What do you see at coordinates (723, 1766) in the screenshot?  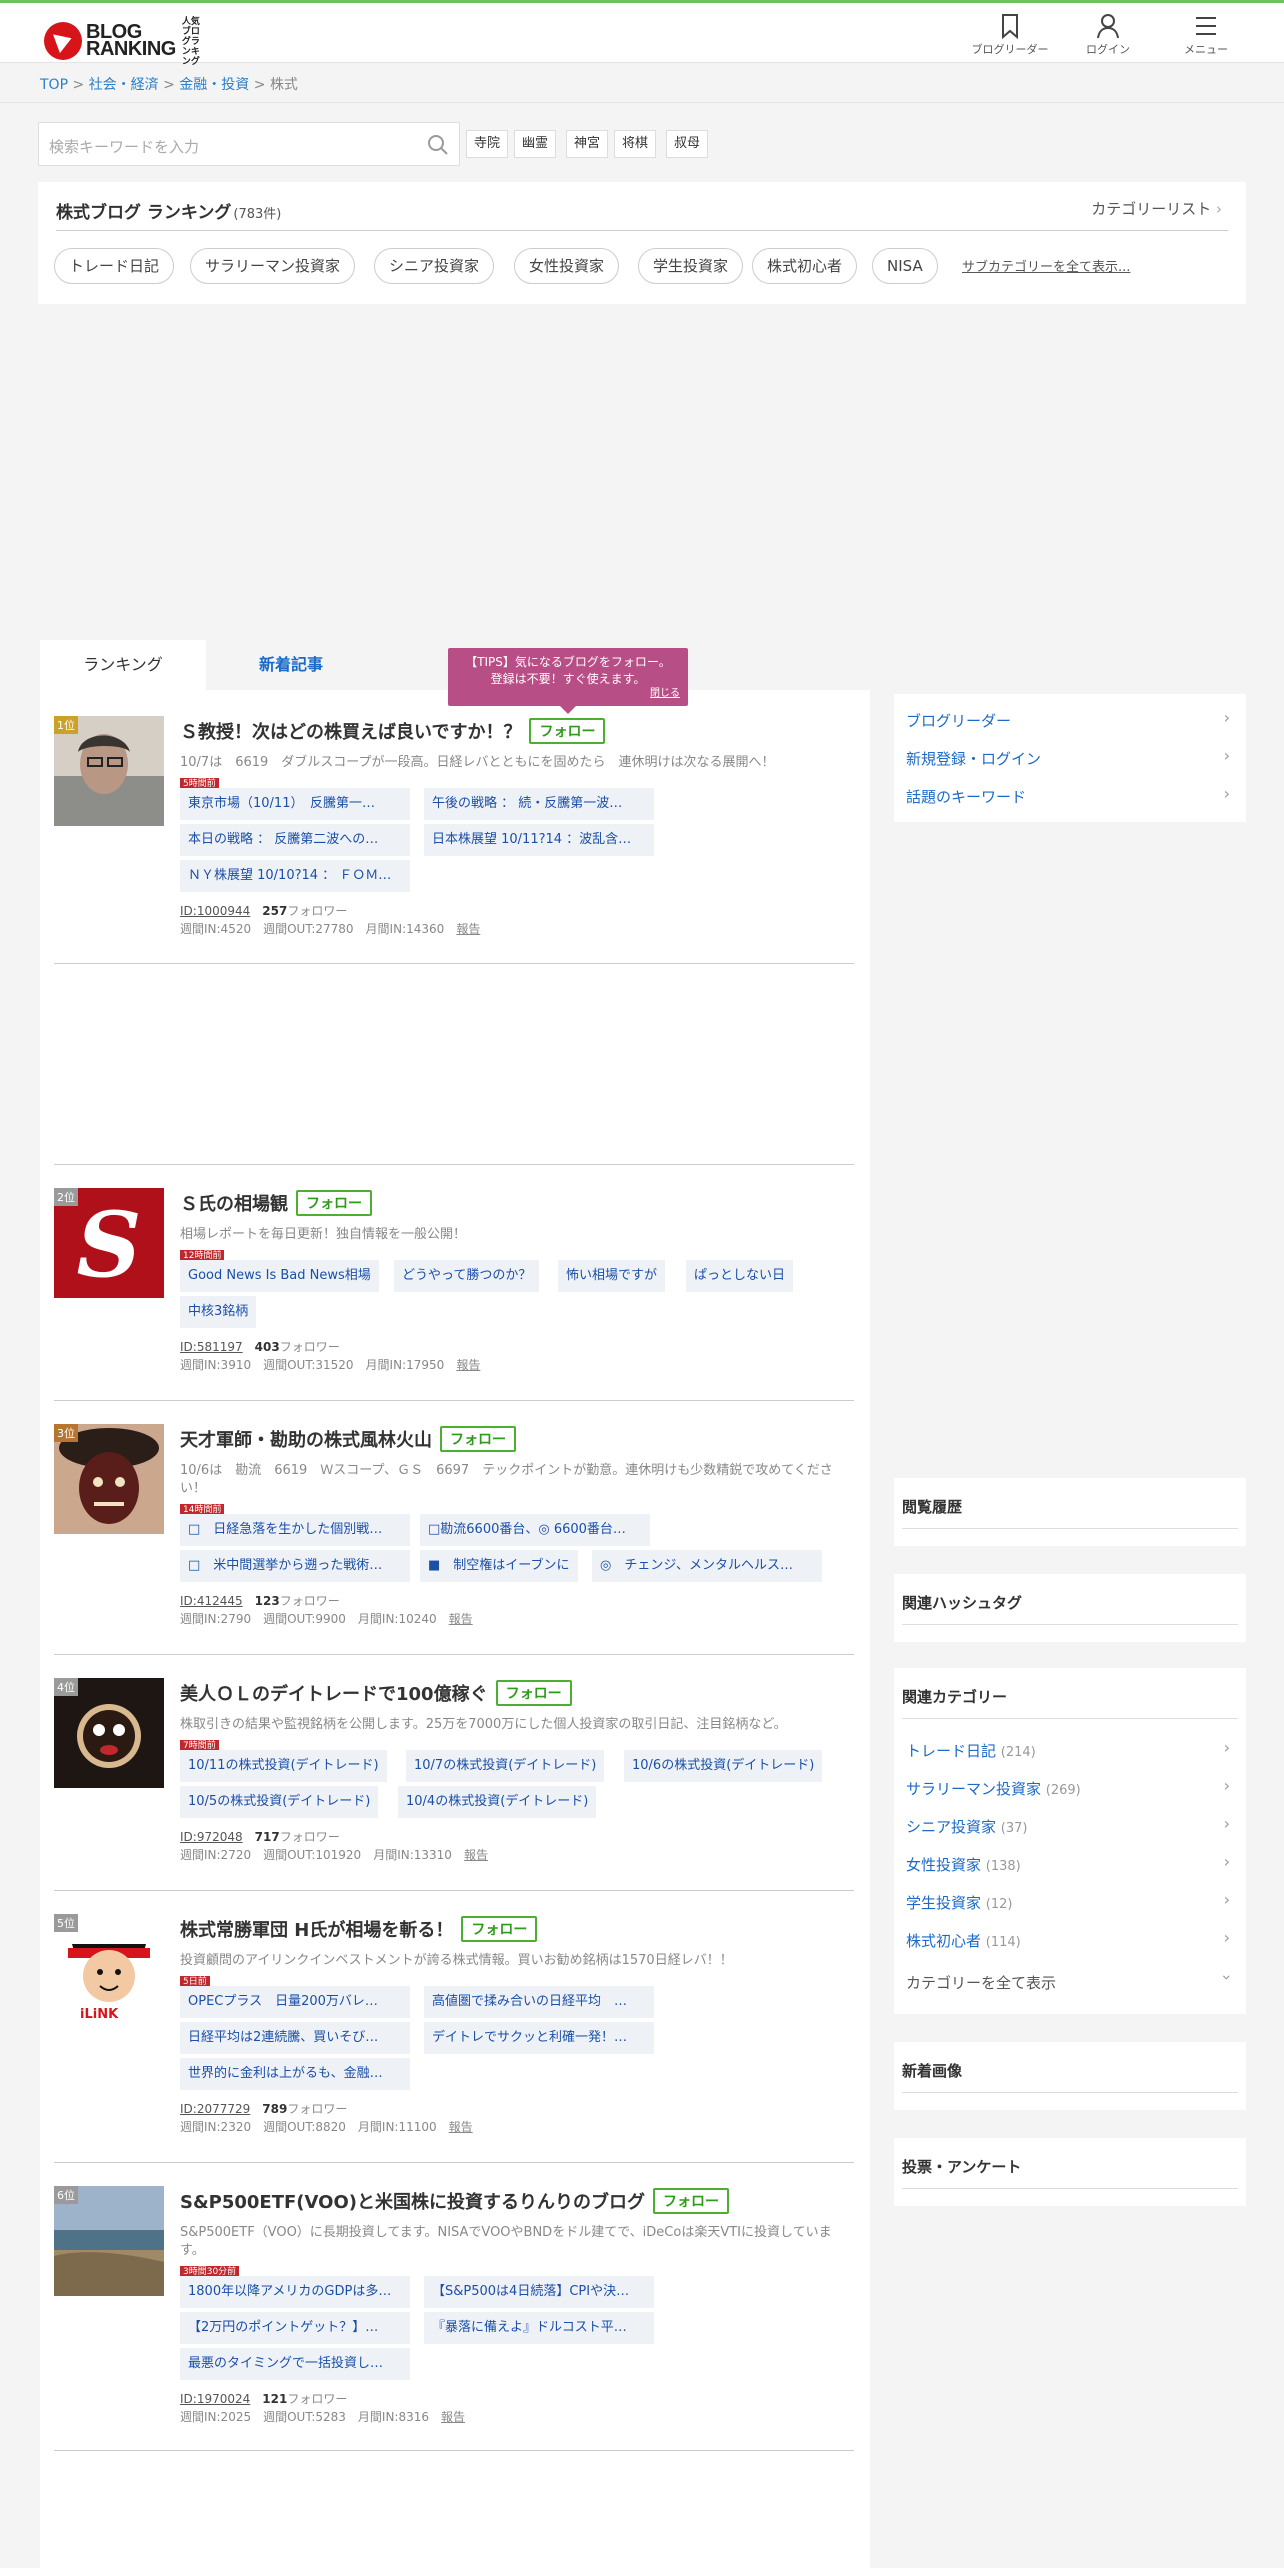 I see `article-link: 10/6の株式投資(デイトレード)` at bounding box center [723, 1766].